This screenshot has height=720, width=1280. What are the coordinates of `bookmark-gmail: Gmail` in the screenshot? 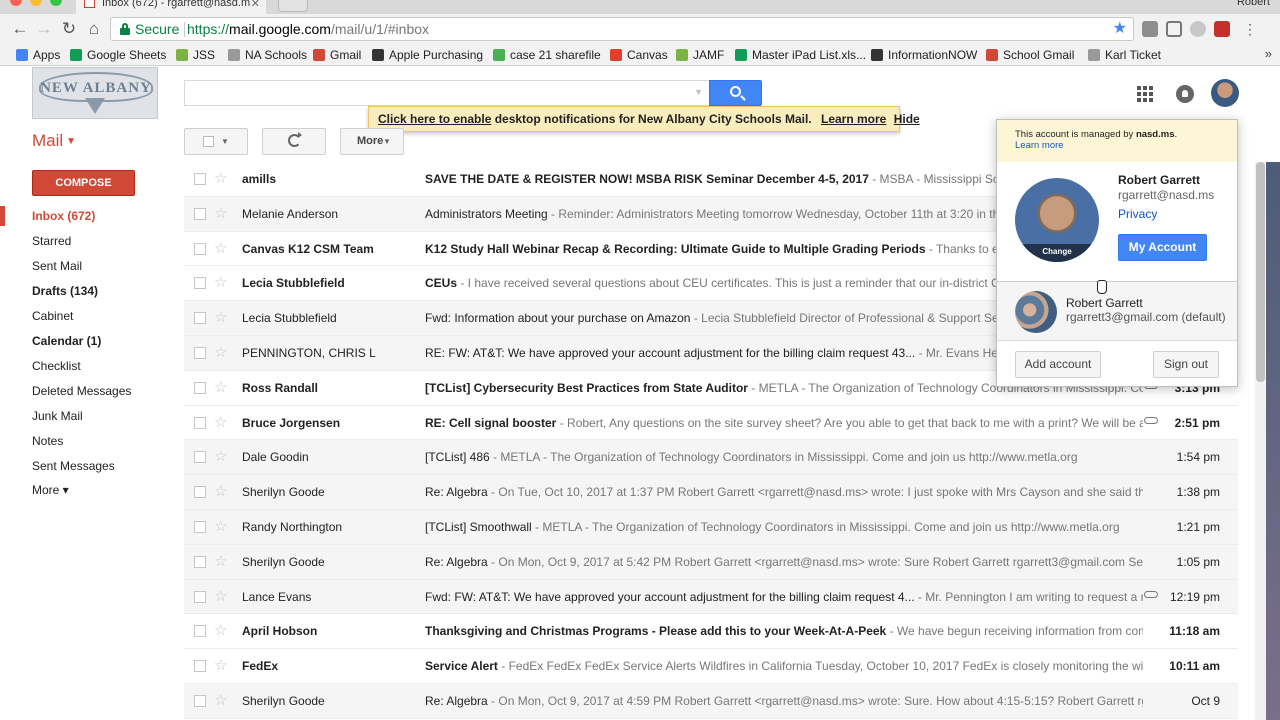 It's located at (337, 55).